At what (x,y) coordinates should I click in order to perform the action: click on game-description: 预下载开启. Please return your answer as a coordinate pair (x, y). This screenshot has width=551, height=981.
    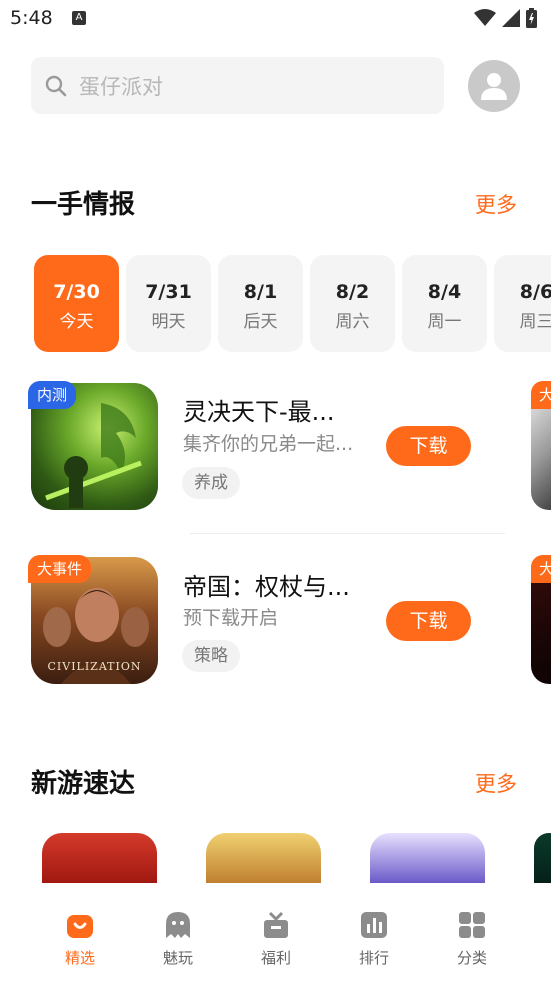
    Looking at the image, I should click on (231, 618).